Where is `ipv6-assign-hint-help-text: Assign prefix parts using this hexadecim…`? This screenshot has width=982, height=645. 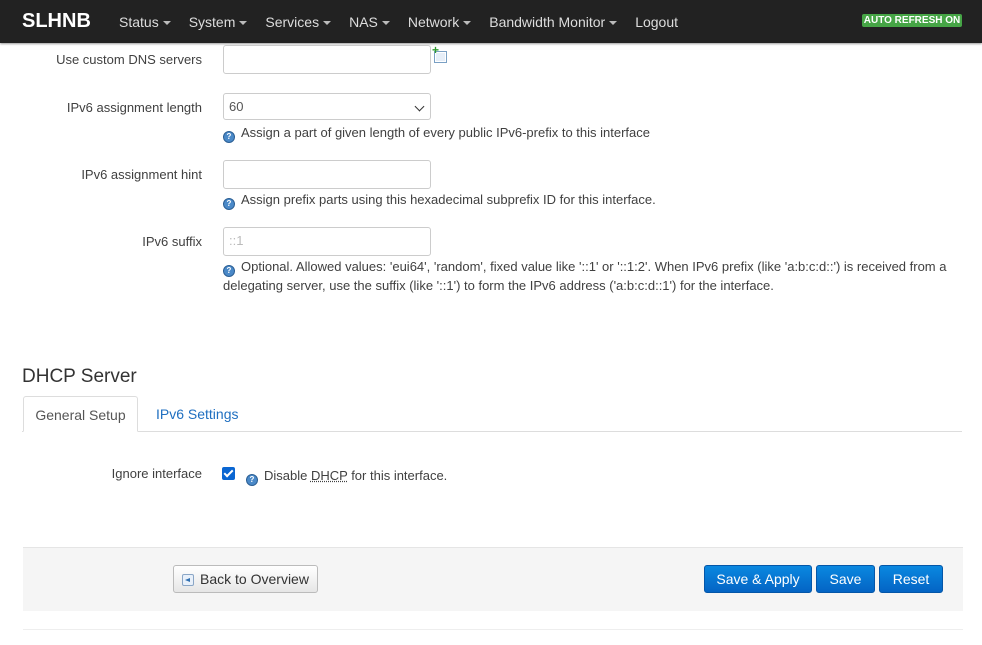
ipv6-assign-hint-help-text: Assign prefix parts using this hexadecim… is located at coordinates (448, 199).